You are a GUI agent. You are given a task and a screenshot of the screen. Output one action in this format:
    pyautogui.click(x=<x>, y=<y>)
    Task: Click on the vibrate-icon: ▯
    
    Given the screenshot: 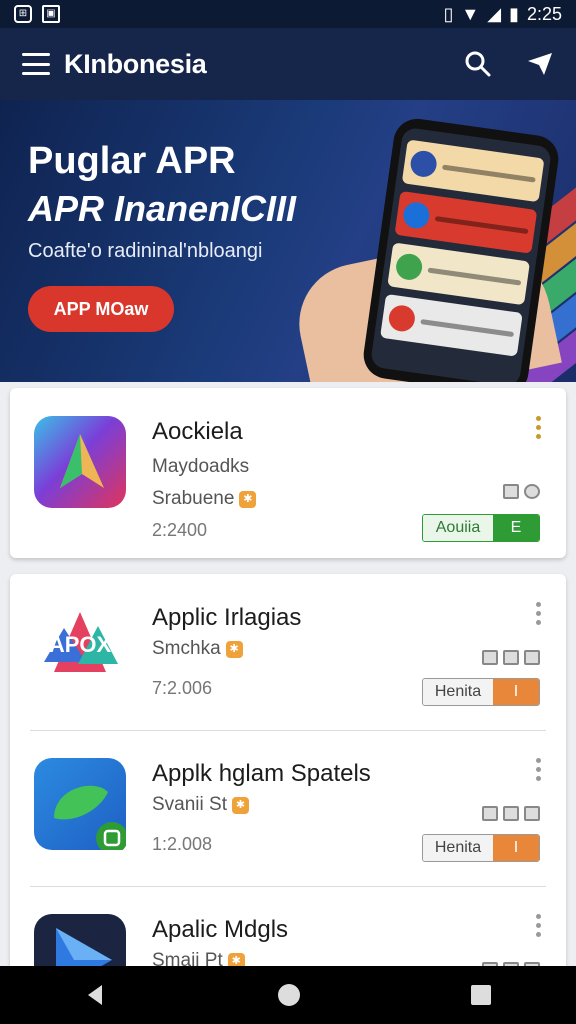 What is the action you would take?
    pyautogui.click(x=448, y=13)
    